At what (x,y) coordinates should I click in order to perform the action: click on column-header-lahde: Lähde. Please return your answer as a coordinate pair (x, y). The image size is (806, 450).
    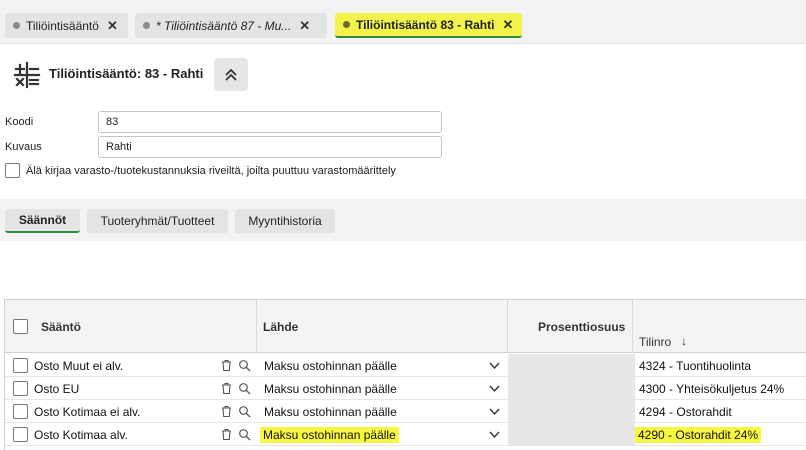
    Looking at the image, I should click on (280, 327).